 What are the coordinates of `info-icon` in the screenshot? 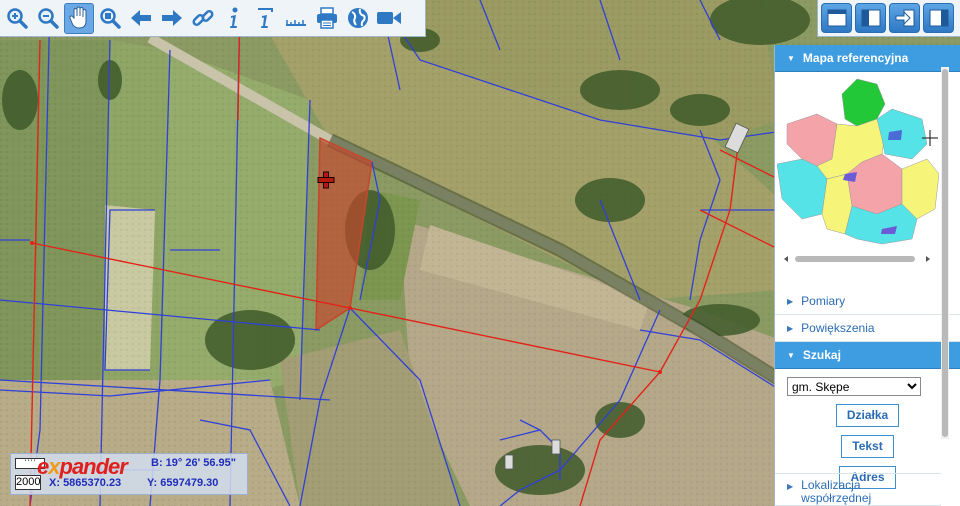 It's located at (234, 17).